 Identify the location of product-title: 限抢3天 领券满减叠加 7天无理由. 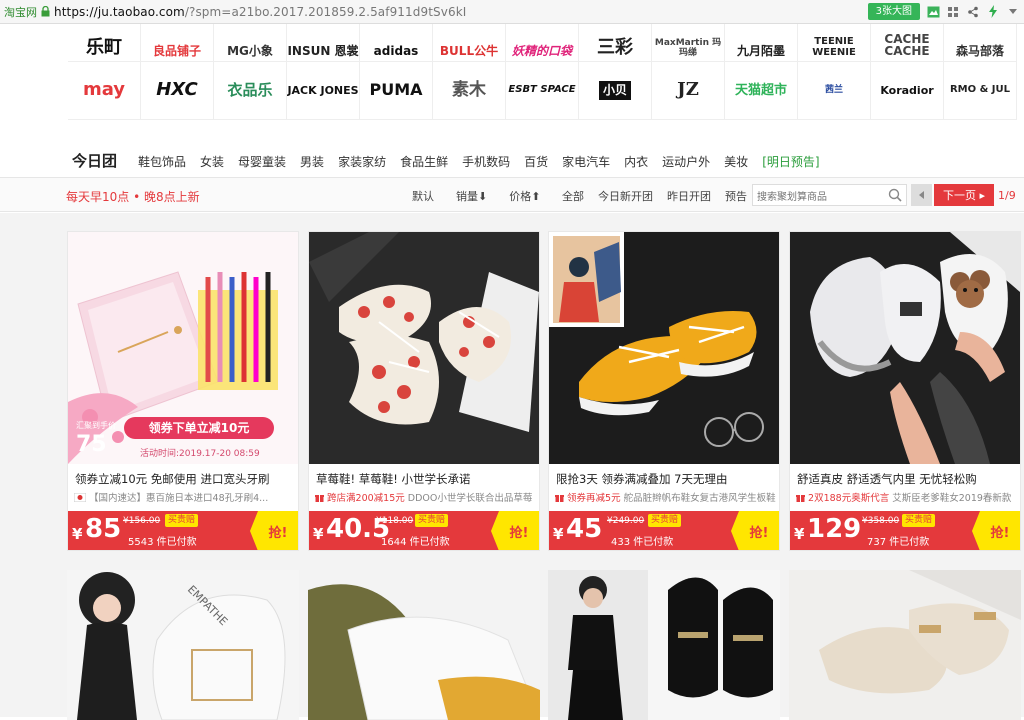
(641, 479).